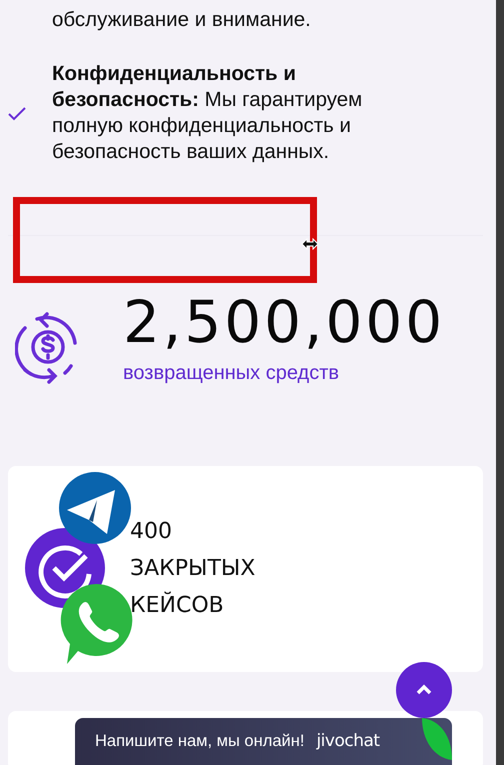 Image resolution: width=504 pixels, height=765 pixels. I want to click on chat-message: Напишите нам, мы онлайн!, so click(199, 741).